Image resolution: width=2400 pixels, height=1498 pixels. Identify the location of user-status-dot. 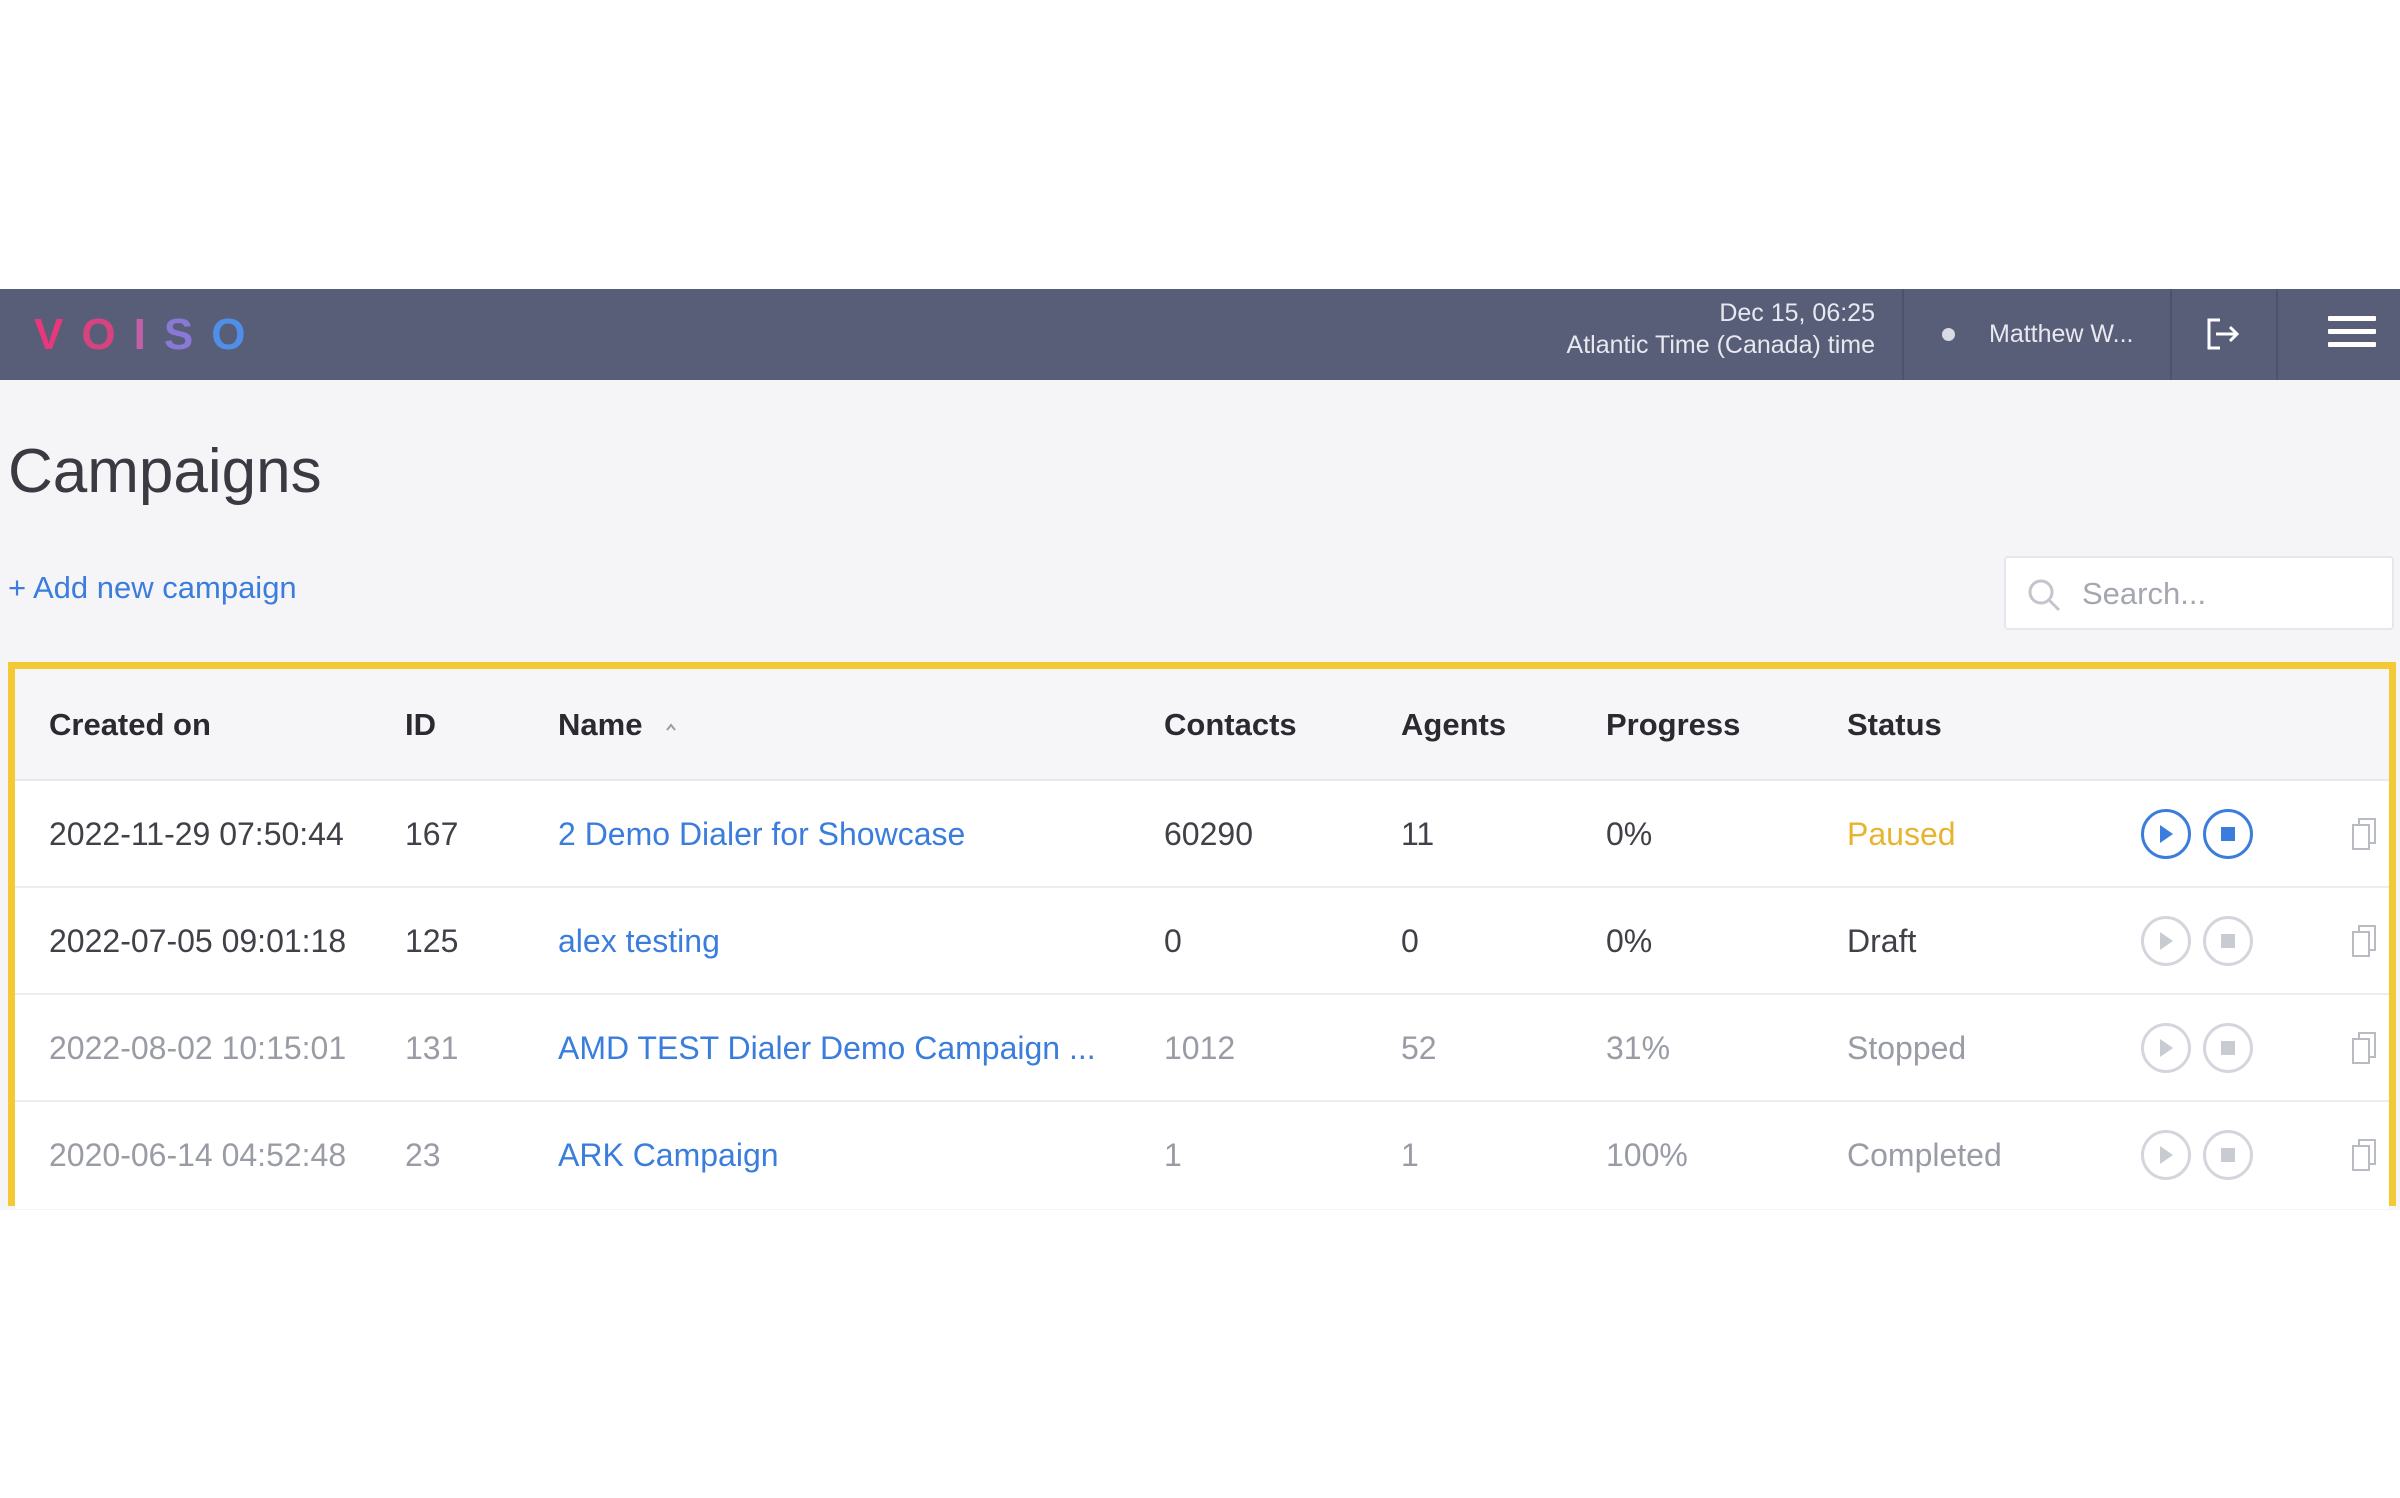
(1948, 334).